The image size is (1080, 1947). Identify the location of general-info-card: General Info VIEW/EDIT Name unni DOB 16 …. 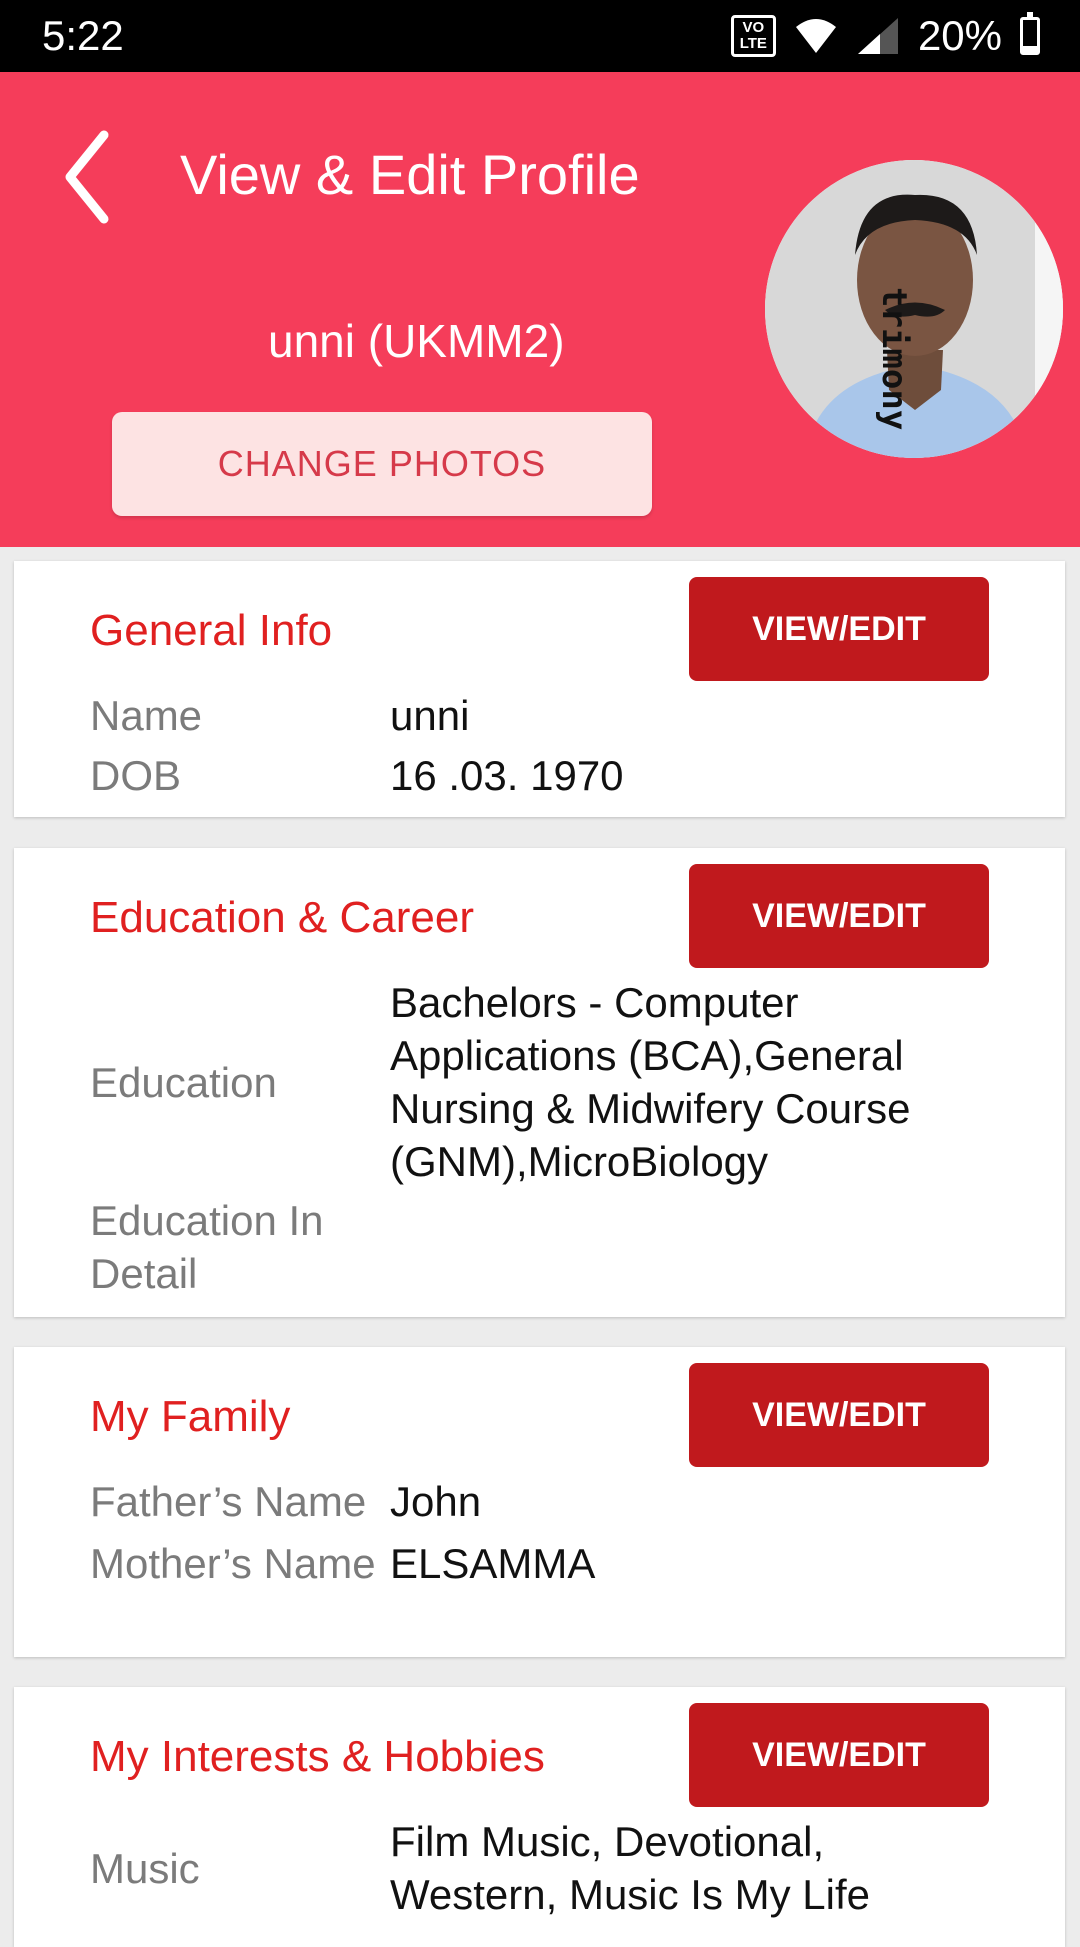
(539, 689).